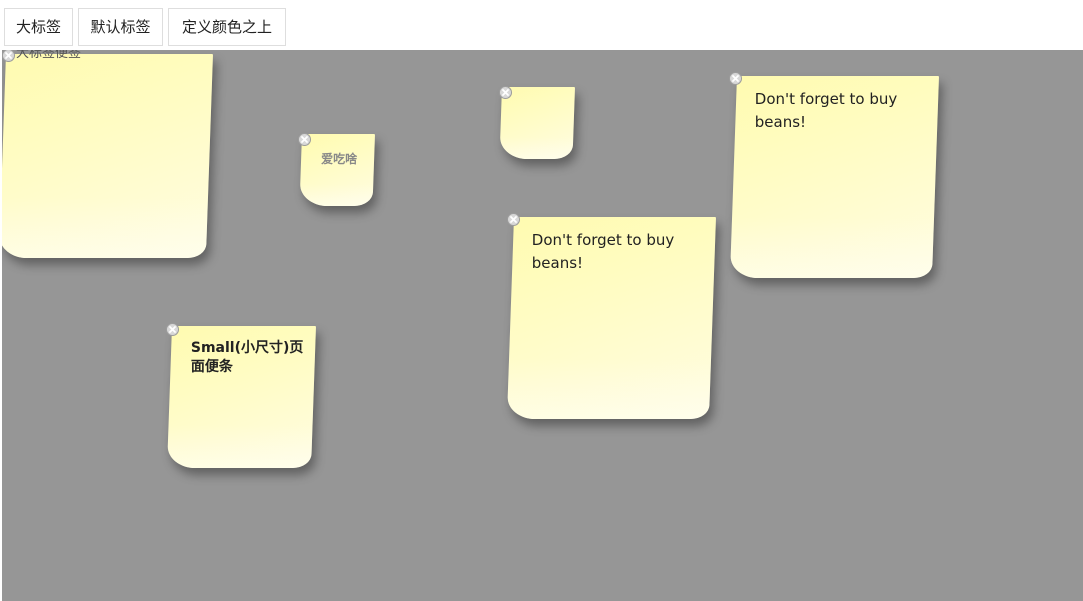 This screenshot has height=601, width=1083. Describe the element at coordinates (38, 27) in the screenshot. I see `big-label-button: 大标签` at that location.